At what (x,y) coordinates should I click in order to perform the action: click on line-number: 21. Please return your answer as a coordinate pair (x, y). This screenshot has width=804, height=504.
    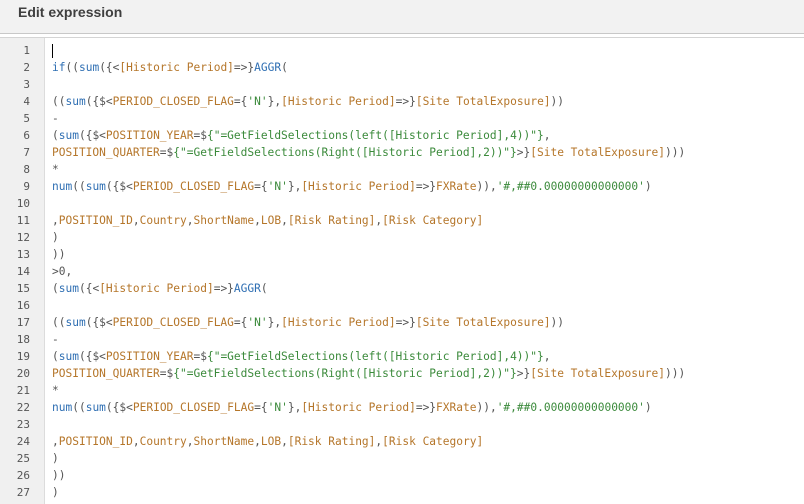
    Looking at the image, I should click on (23, 390).